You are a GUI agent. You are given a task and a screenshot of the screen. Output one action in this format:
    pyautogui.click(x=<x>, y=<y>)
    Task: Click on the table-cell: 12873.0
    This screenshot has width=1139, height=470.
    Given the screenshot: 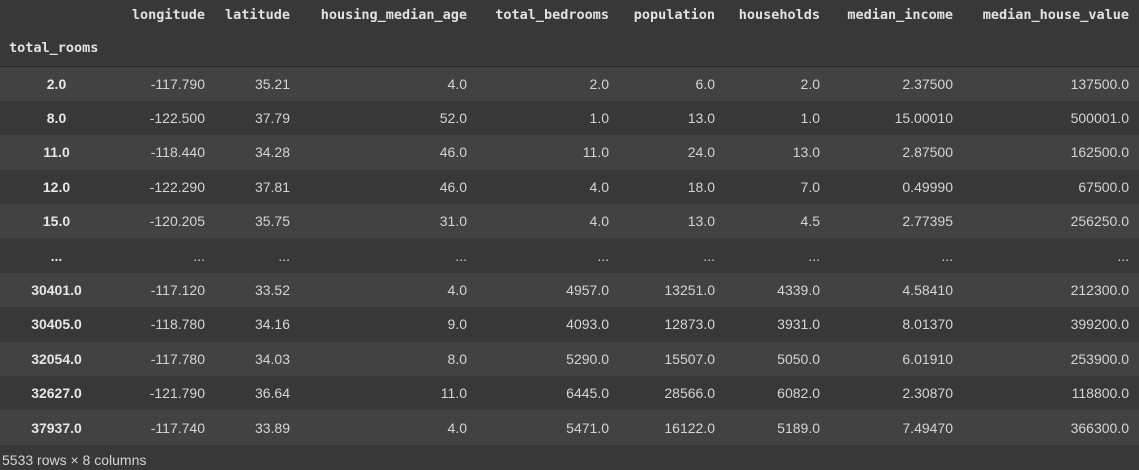 What is the action you would take?
    pyautogui.click(x=689, y=324)
    